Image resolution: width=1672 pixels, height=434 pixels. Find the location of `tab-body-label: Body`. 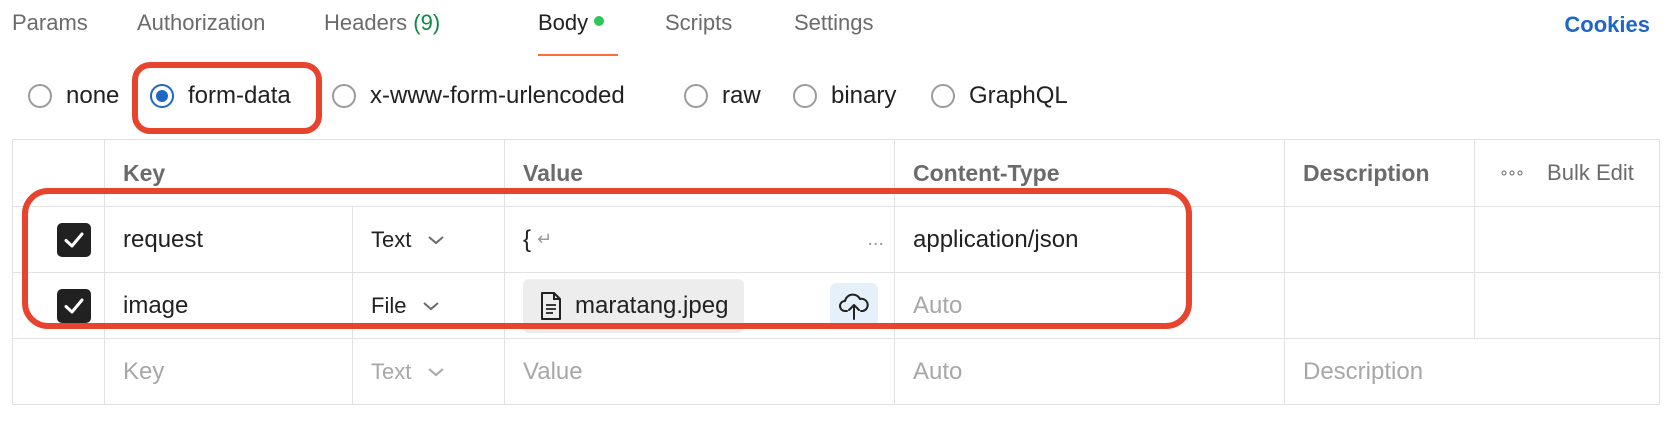

tab-body-label: Body is located at coordinates (563, 22).